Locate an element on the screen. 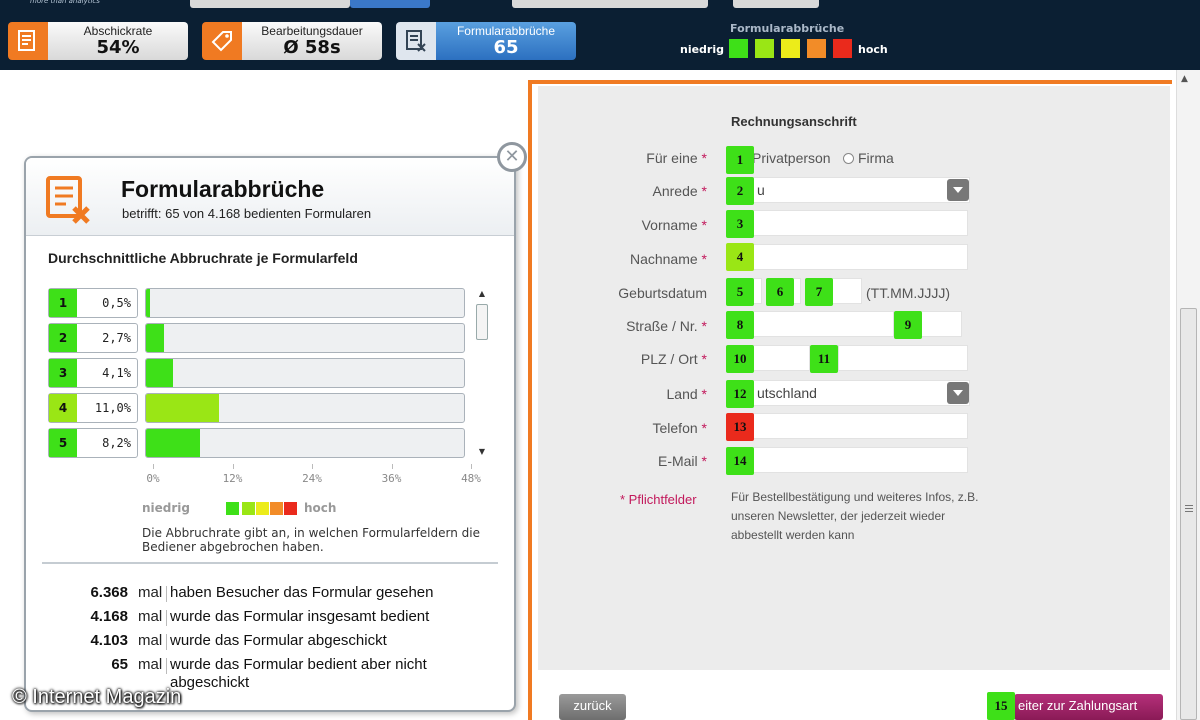 The height and width of the screenshot is (720, 1200). field-badge: 9 is located at coordinates (908, 325).